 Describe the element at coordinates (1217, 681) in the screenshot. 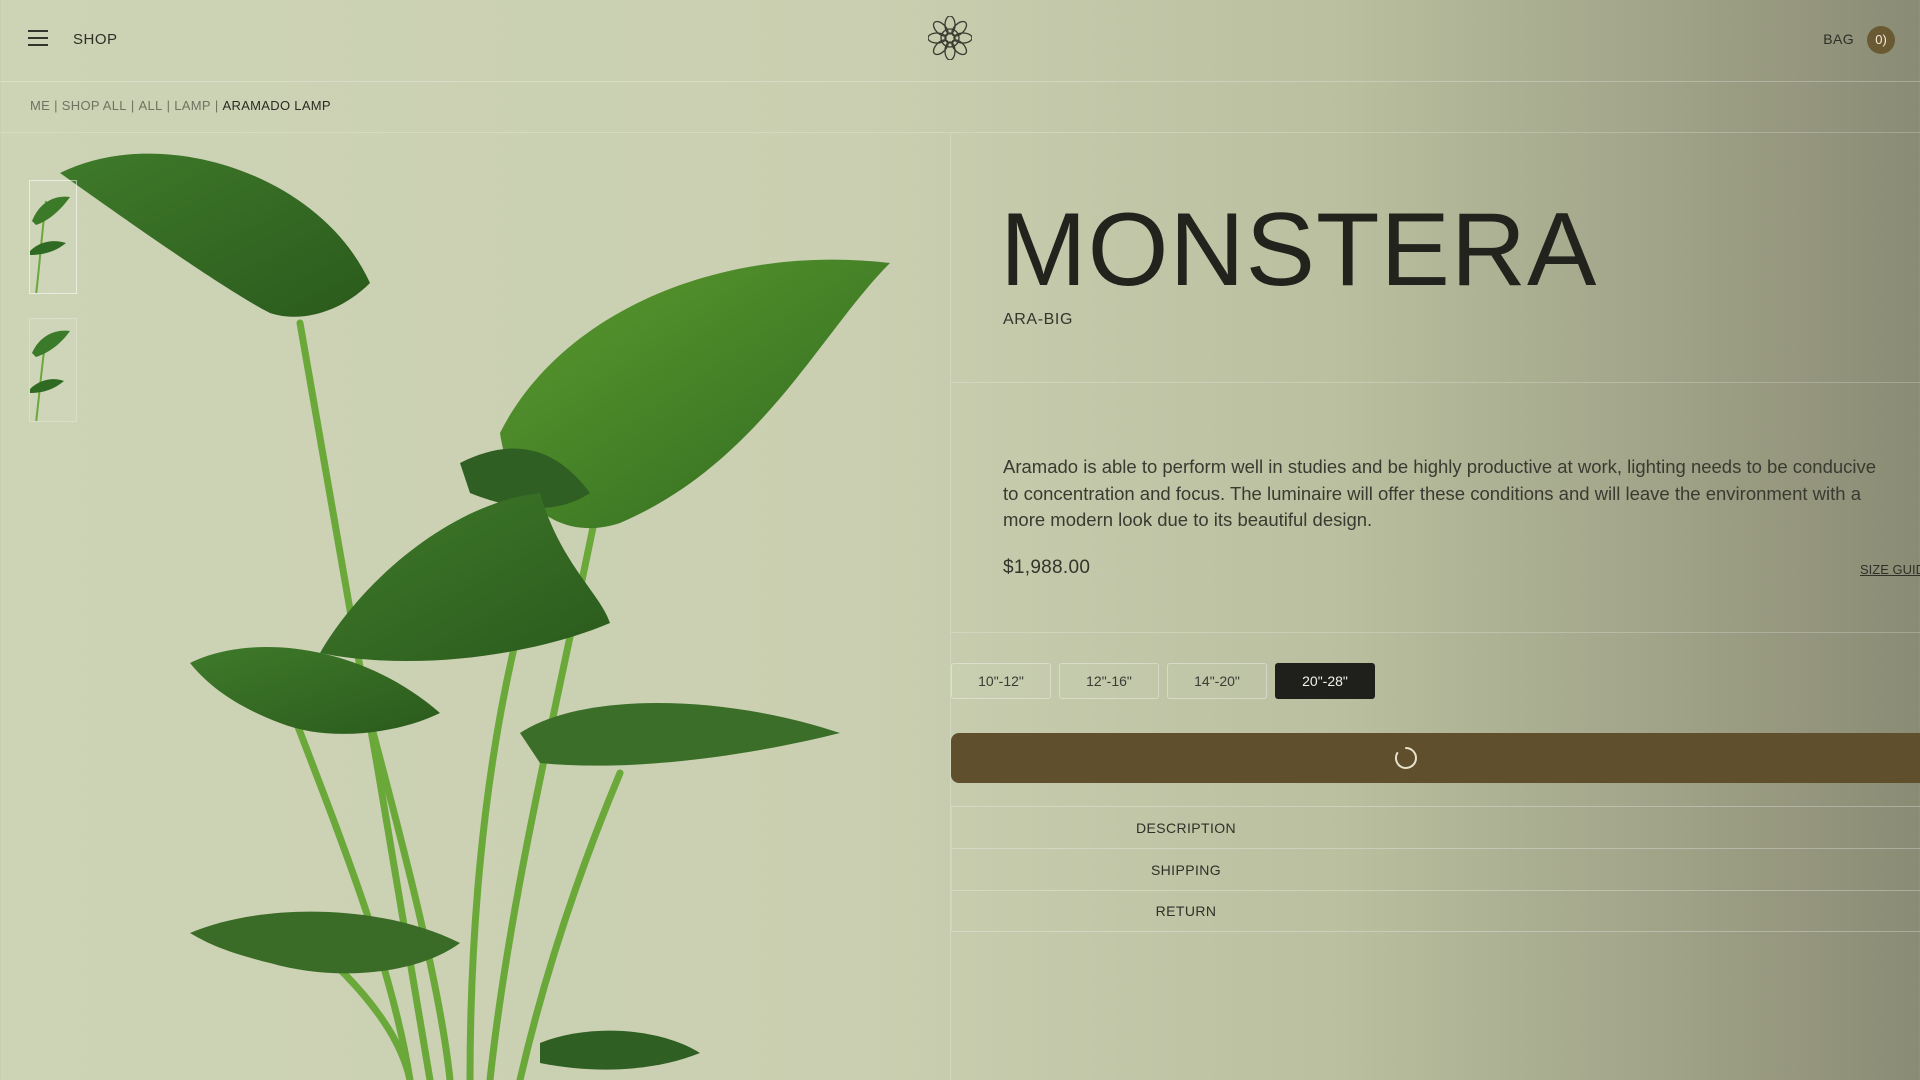

I see `size-option: 14"-20"` at that location.